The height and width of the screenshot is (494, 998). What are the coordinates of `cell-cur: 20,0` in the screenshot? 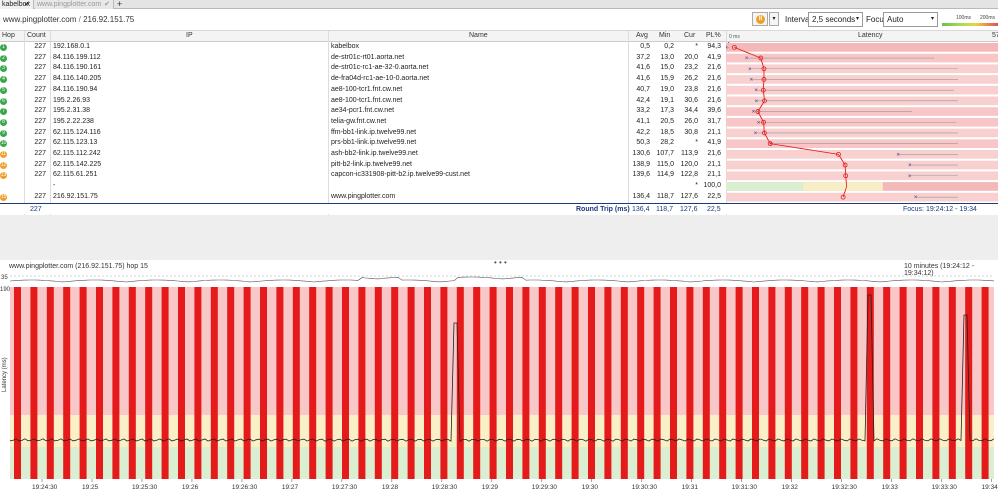 It's located at (691, 57).